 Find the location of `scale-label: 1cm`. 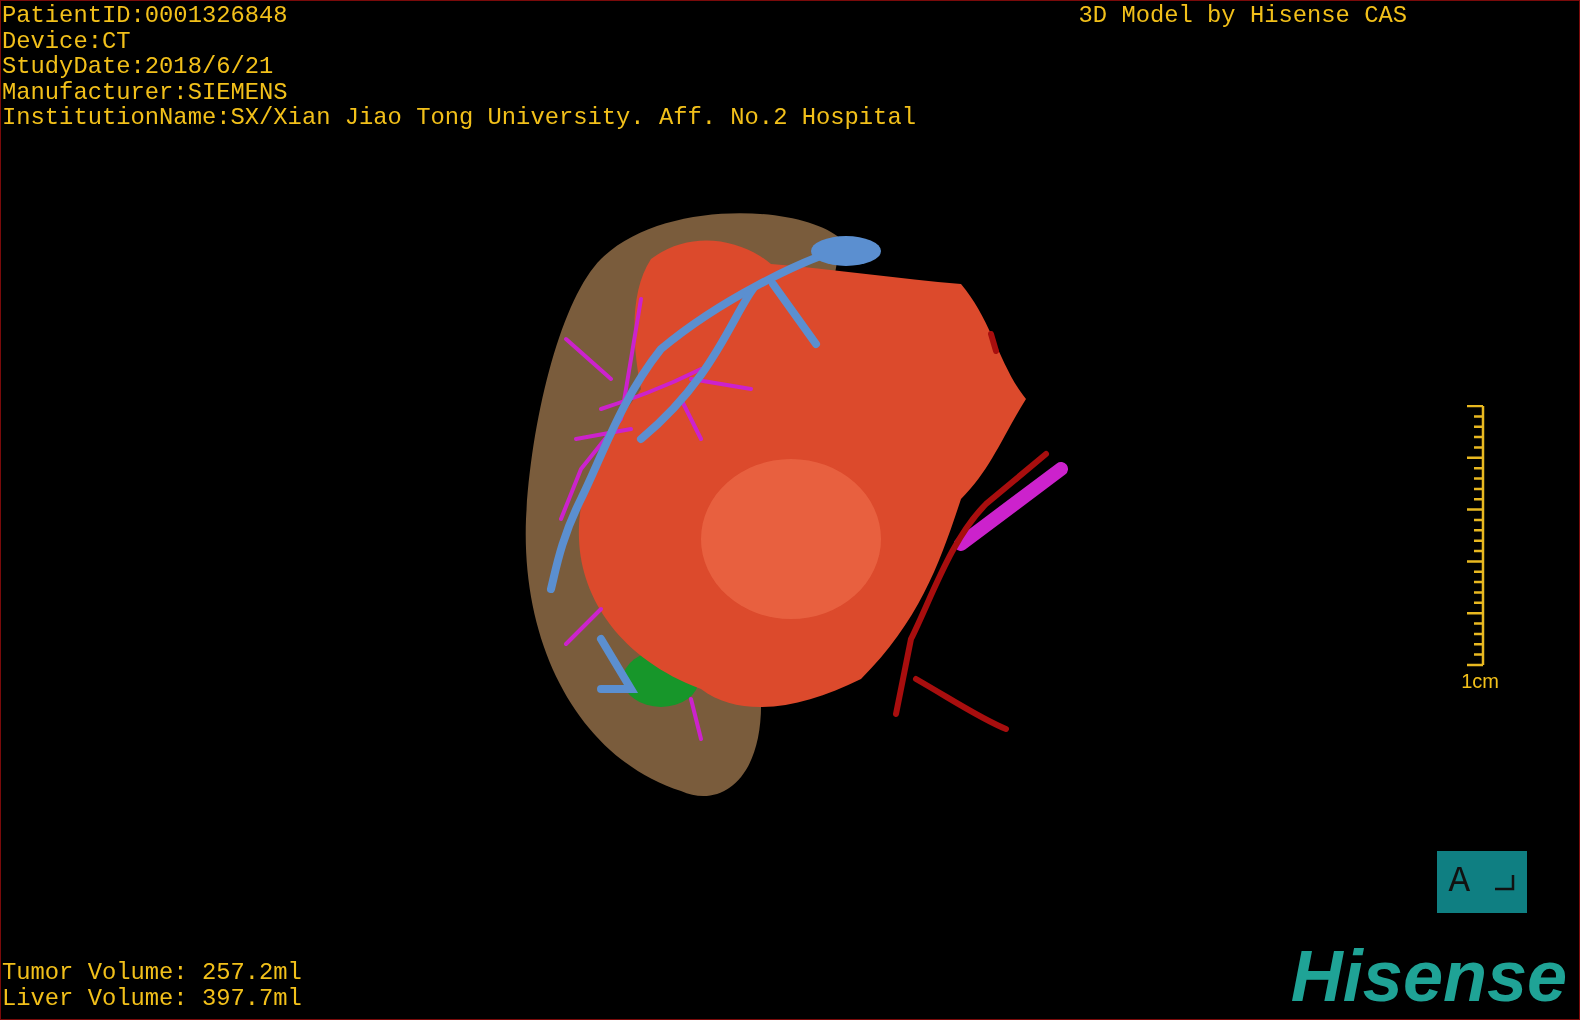

scale-label: 1cm is located at coordinates (1480, 680).